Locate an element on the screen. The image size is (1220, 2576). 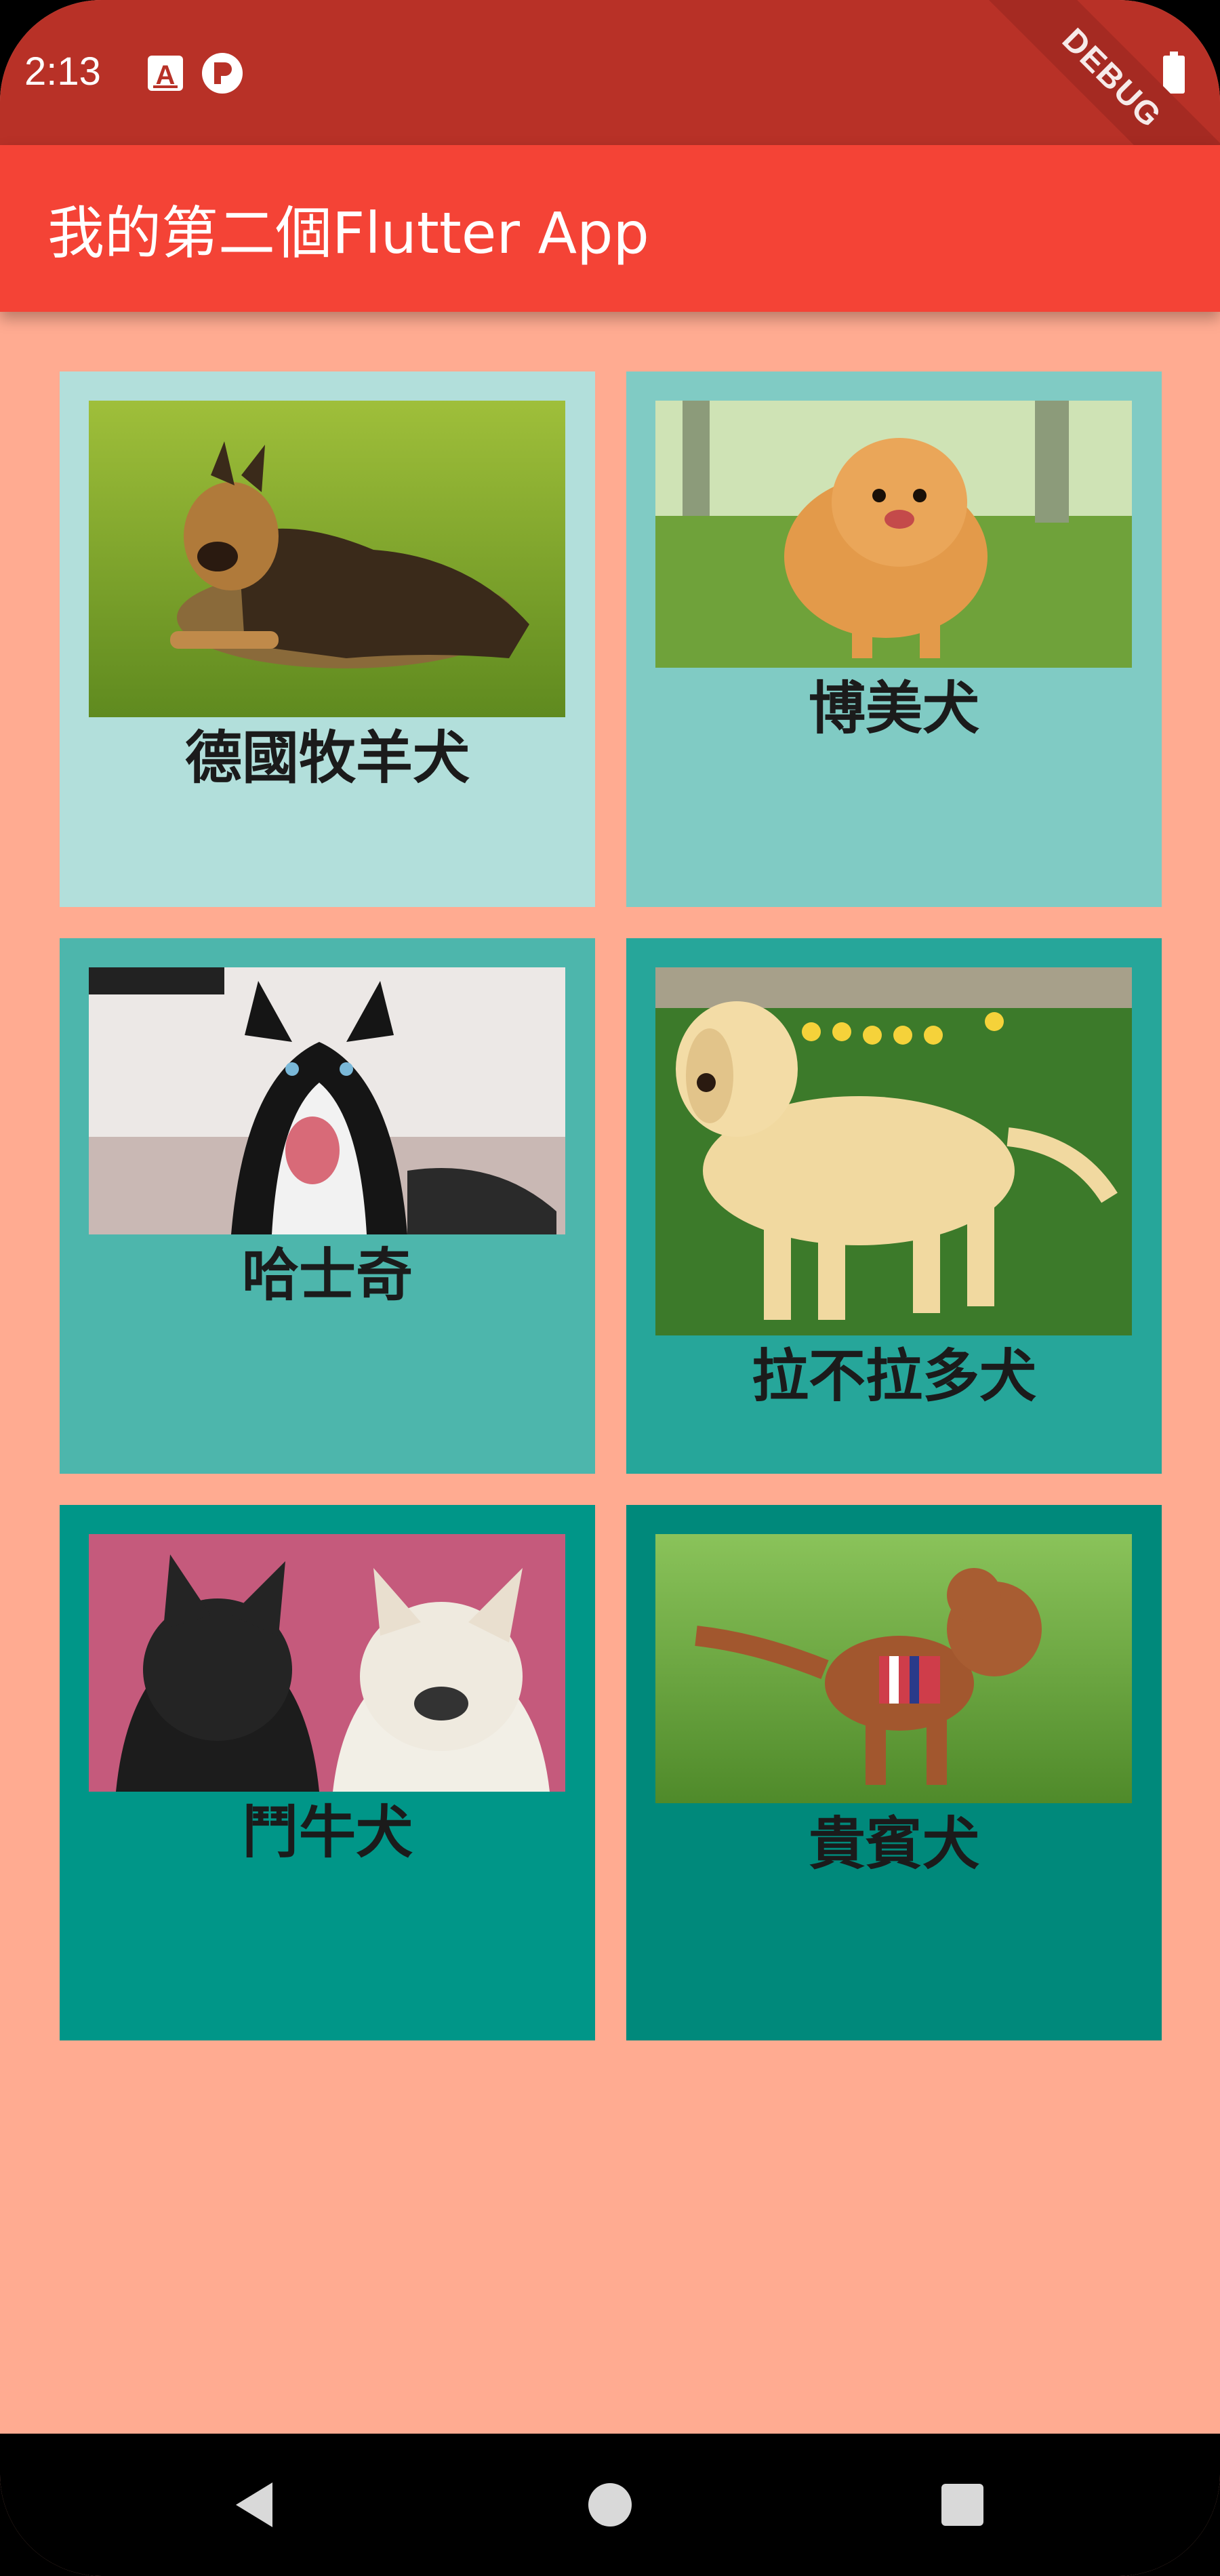
home-icon is located at coordinates (610, 2505).